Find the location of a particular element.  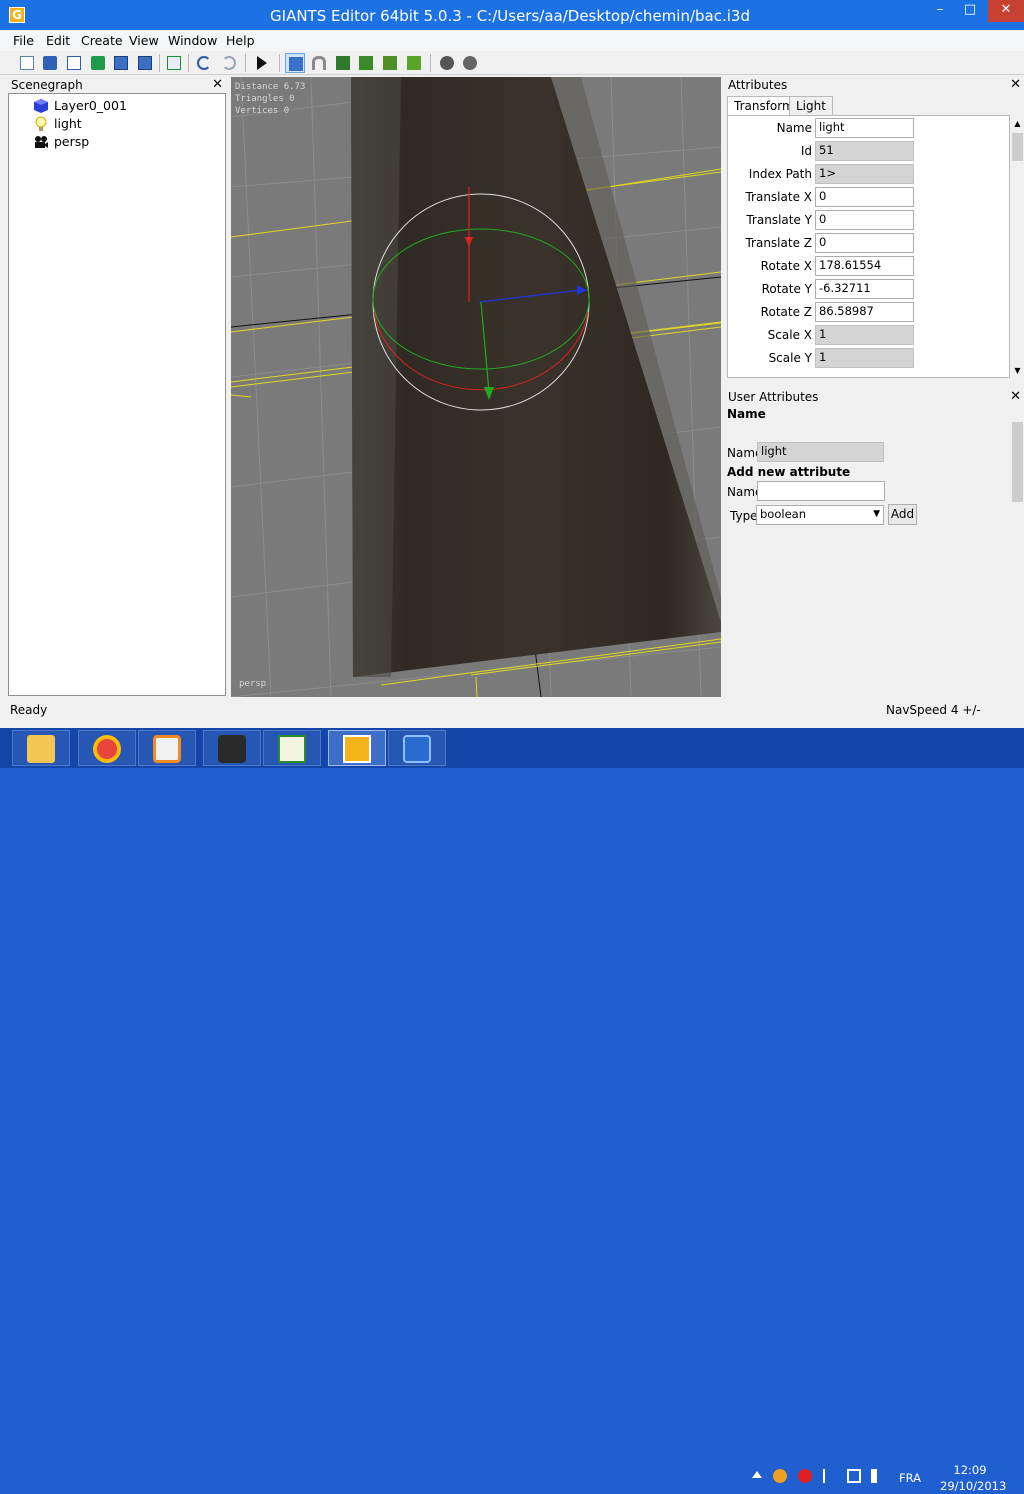

magnet-button is located at coordinates (319, 63).